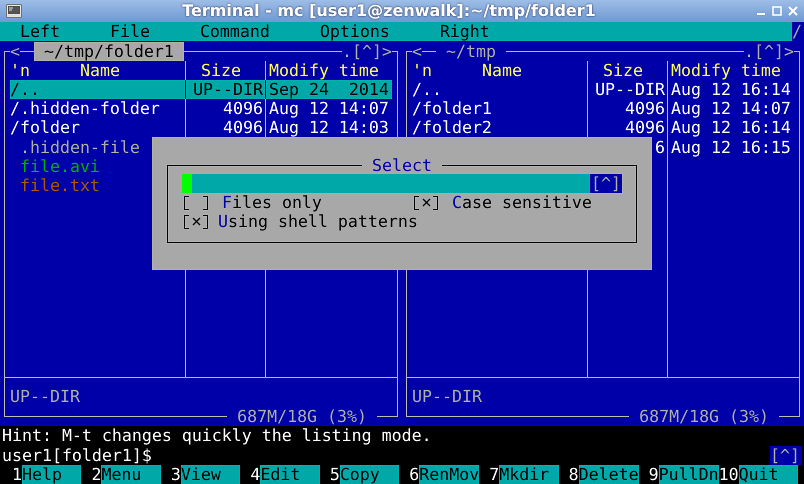 This screenshot has height=484, width=804. Describe the element at coordinates (187, 183) in the screenshot. I see `text-cursor` at that location.